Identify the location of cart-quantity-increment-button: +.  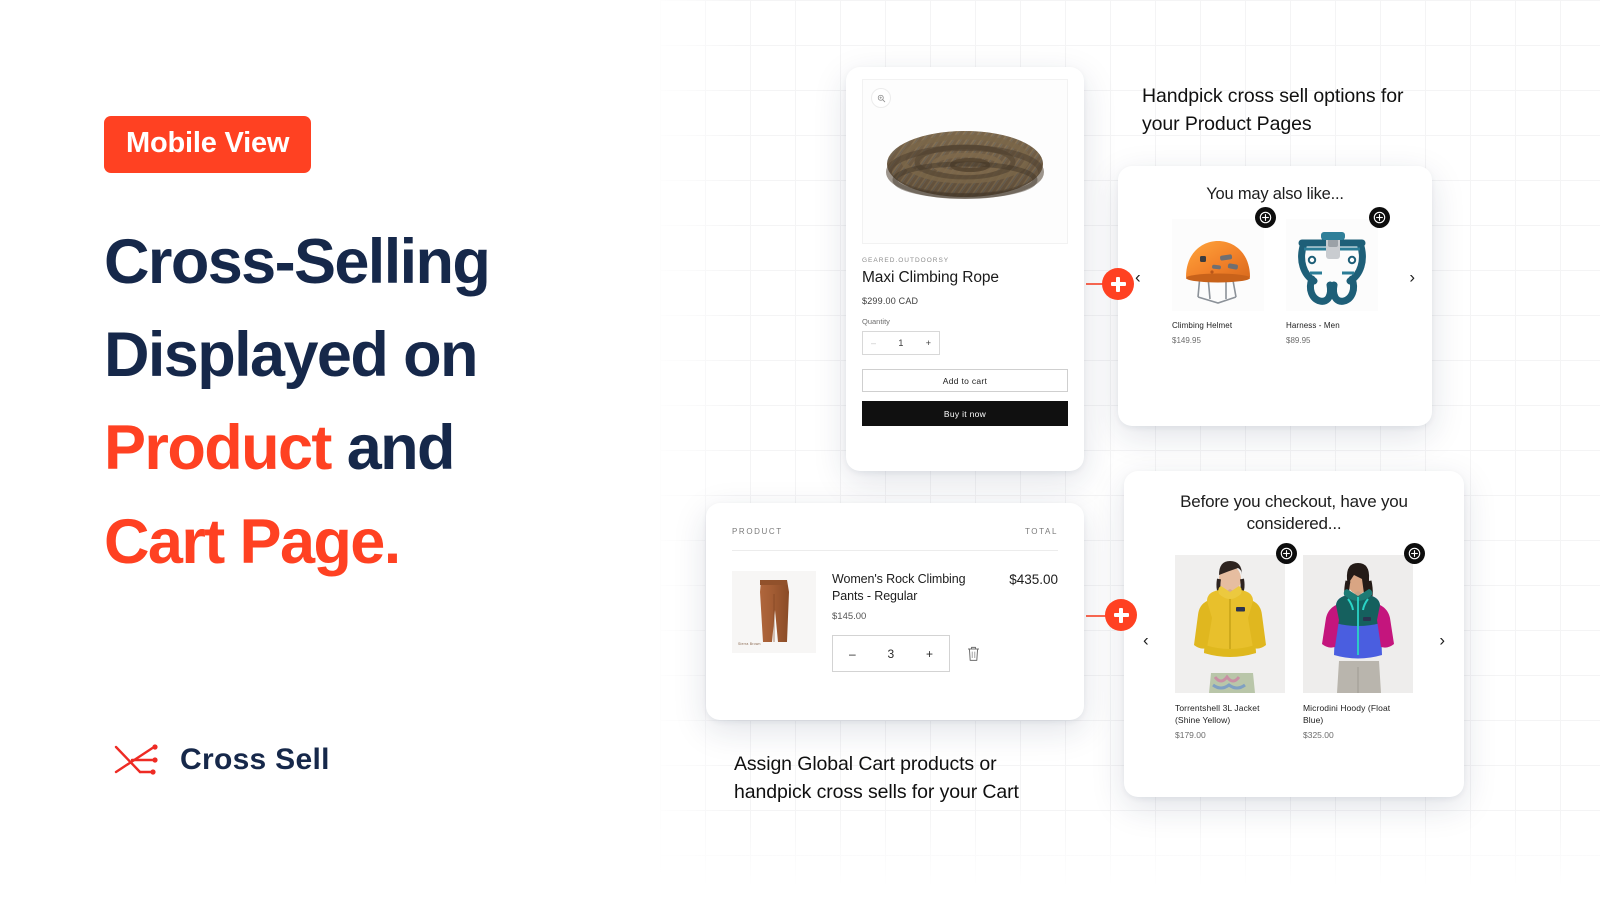
(929, 654).